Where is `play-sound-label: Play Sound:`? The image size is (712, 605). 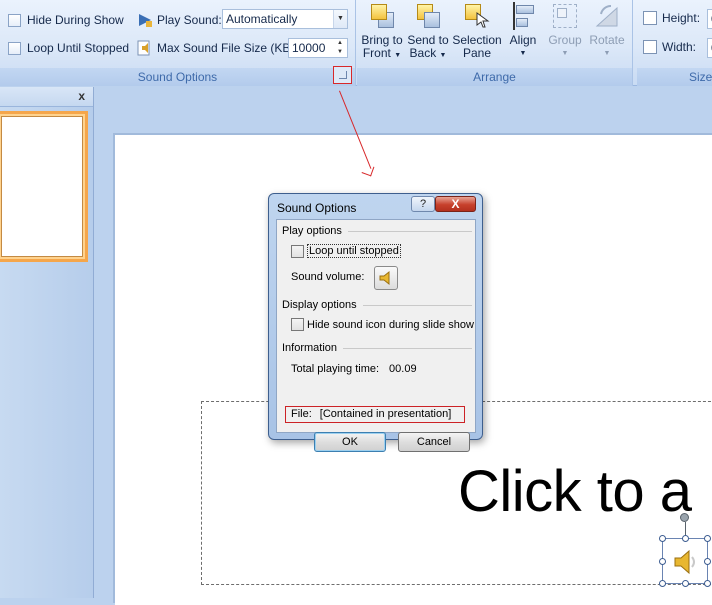
play-sound-label: Play Sound: is located at coordinates (189, 20).